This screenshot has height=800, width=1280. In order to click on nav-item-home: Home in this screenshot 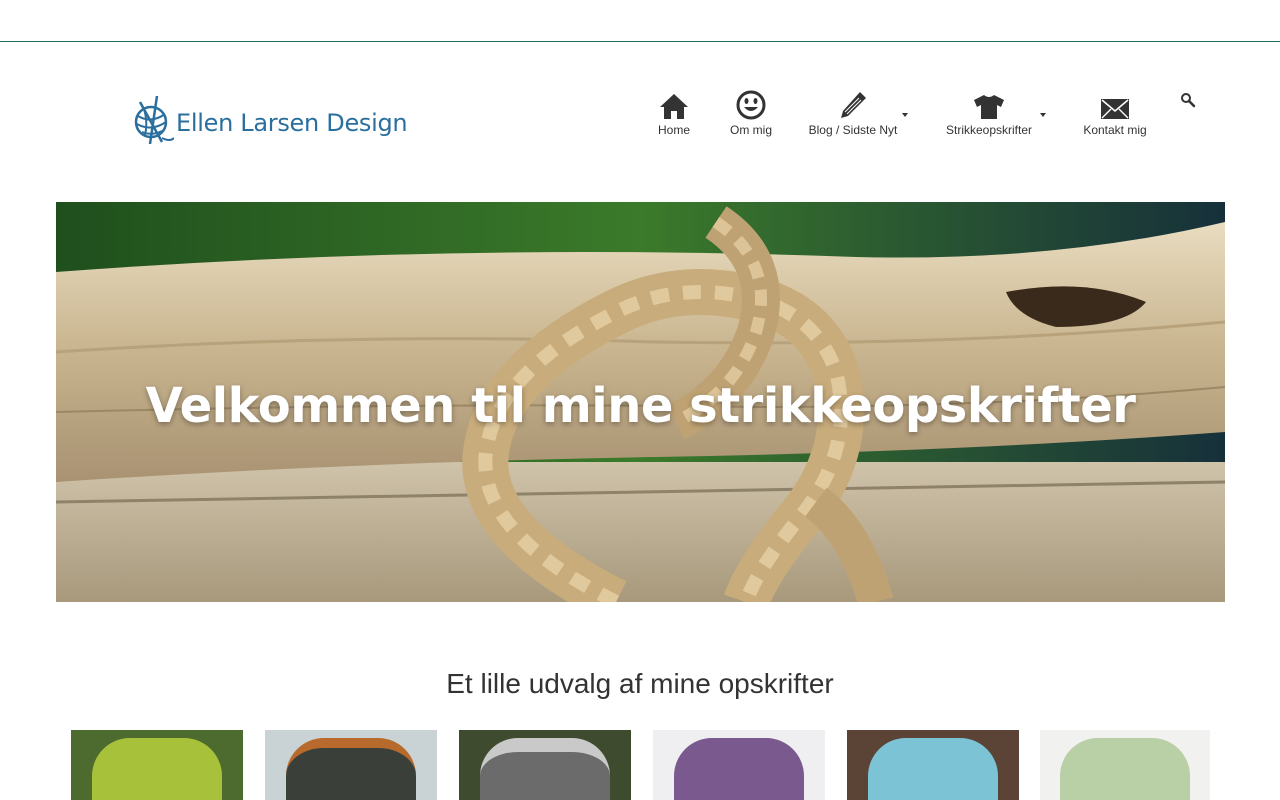, I will do `click(674, 112)`.